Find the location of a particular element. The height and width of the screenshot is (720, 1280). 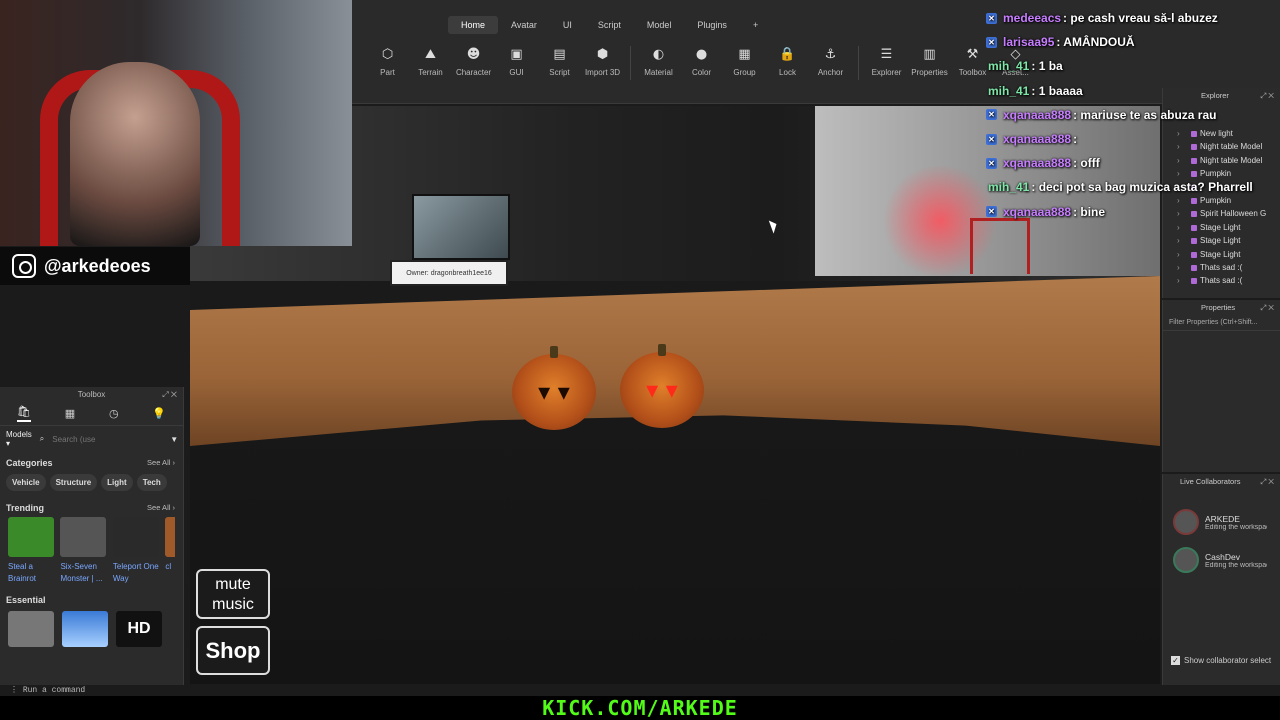

instagram-icon is located at coordinates (24, 266).